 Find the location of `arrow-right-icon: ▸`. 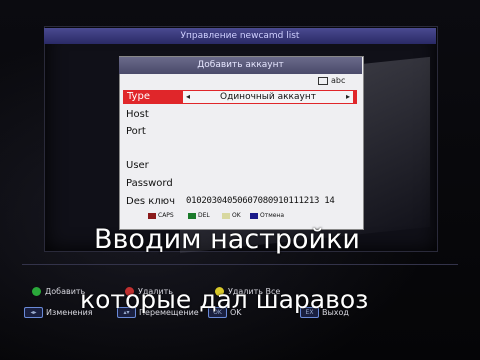

arrow-right-icon: ▸ is located at coordinates (348, 97).